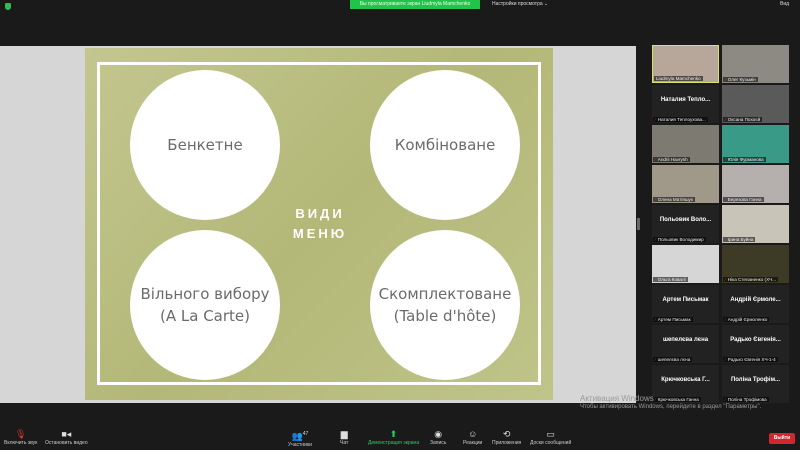  Describe the element at coordinates (438, 437) in the screenshot. I see `record-button: ◉ Запись` at that location.